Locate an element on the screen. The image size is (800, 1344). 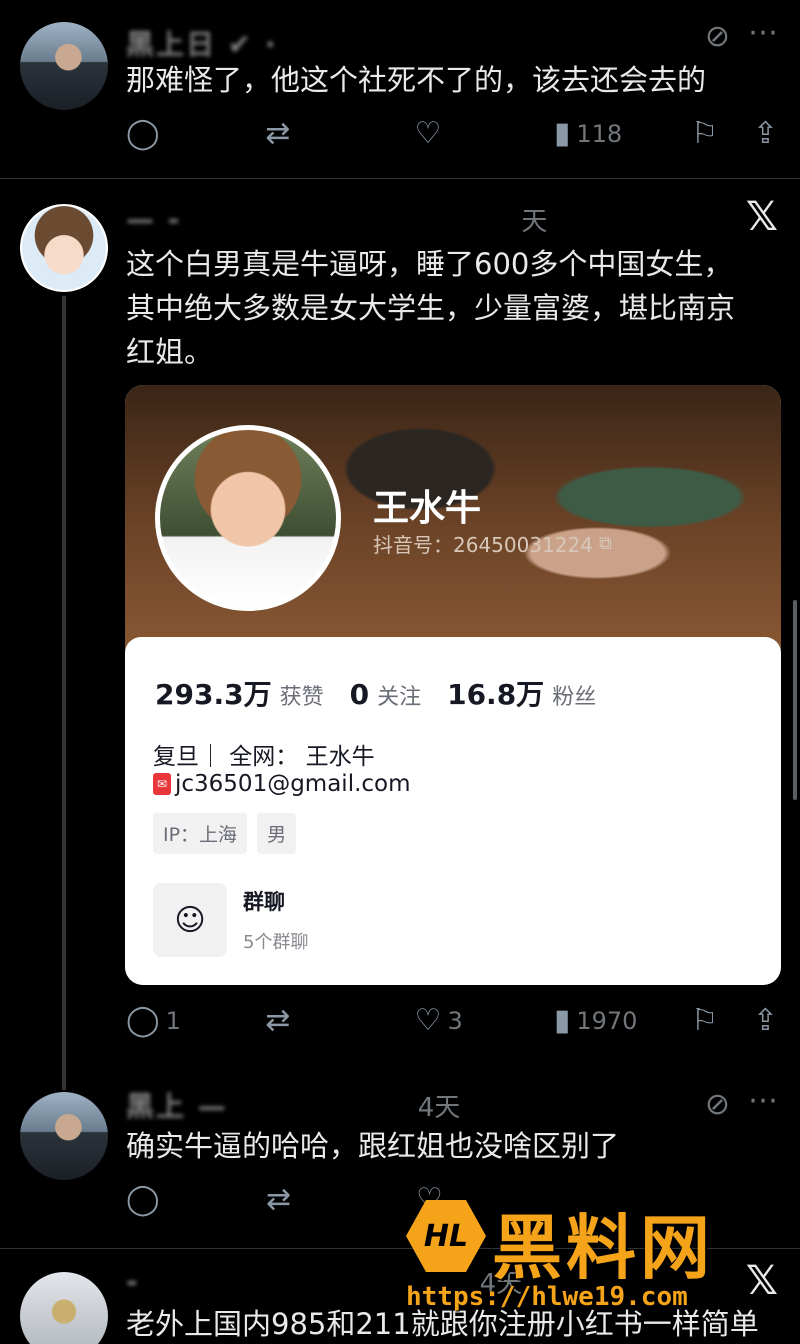
stat-followers: 16.8万 粉丝 is located at coordinates (521, 693).